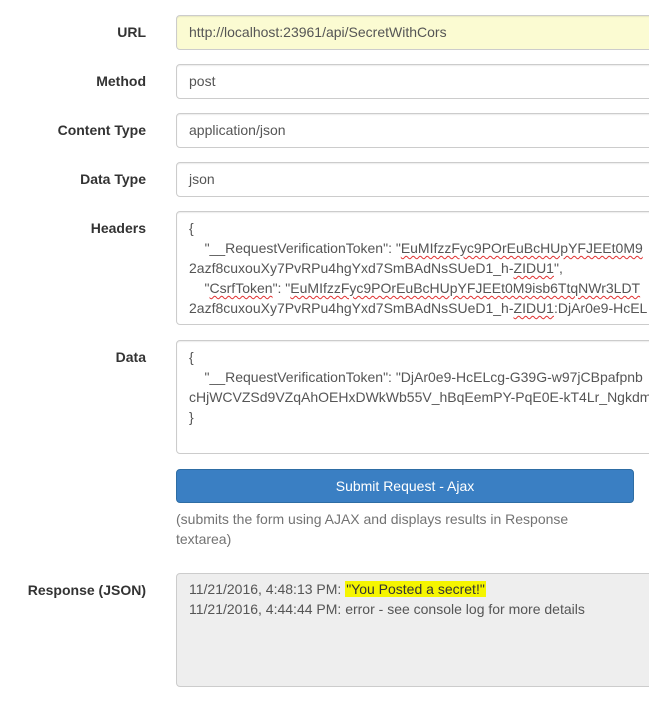 The width and height of the screenshot is (649, 701). Describe the element at coordinates (191, 417) in the screenshot. I see `data-line: }` at that location.